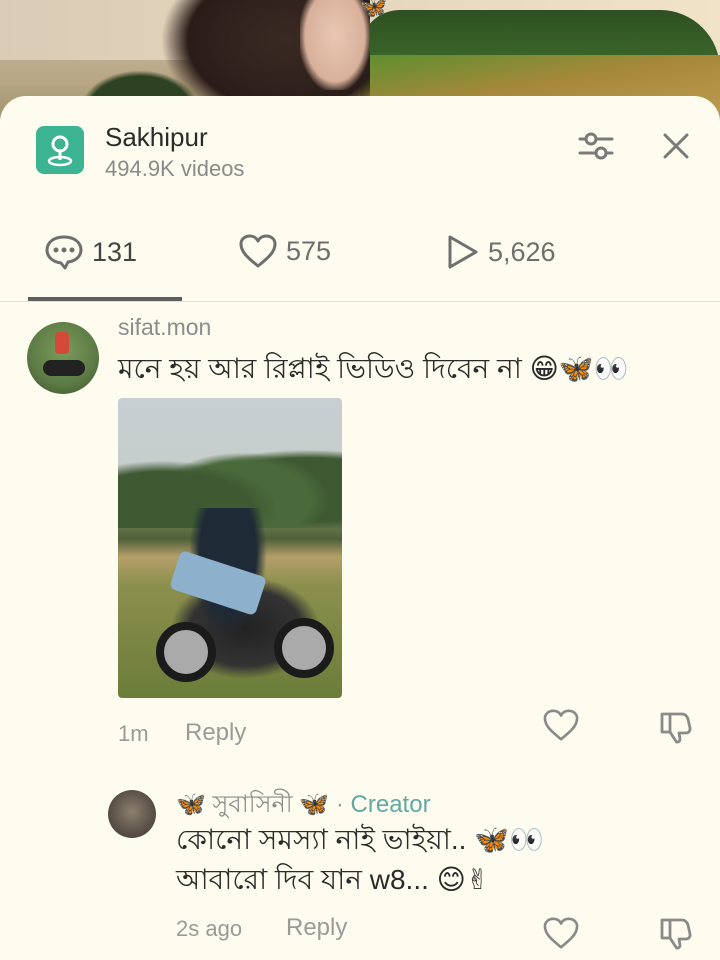  I want to click on dislike-icon, so click(676, 728).